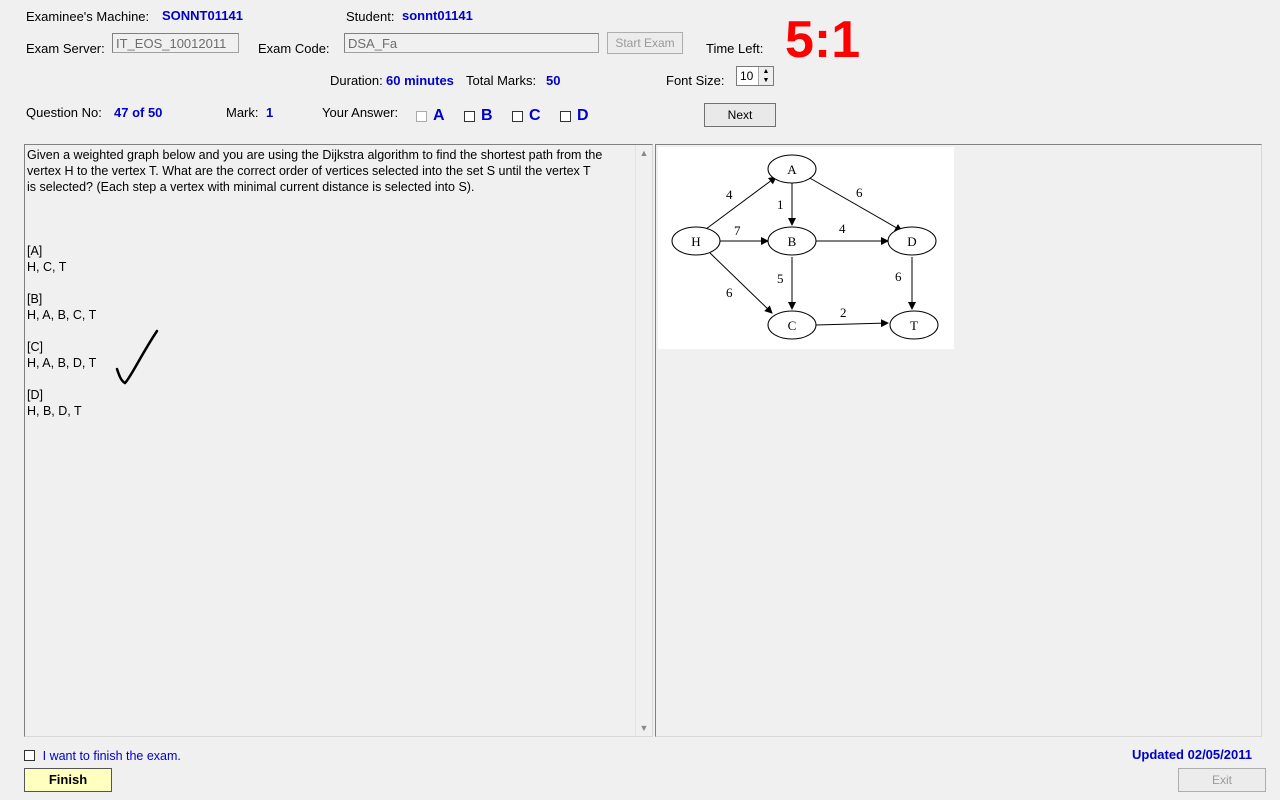 This screenshot has width=1280, height=800. Describe the element at coordinates (487, 115) in the screenshot. I see `answer-b-letter: B` at that location.